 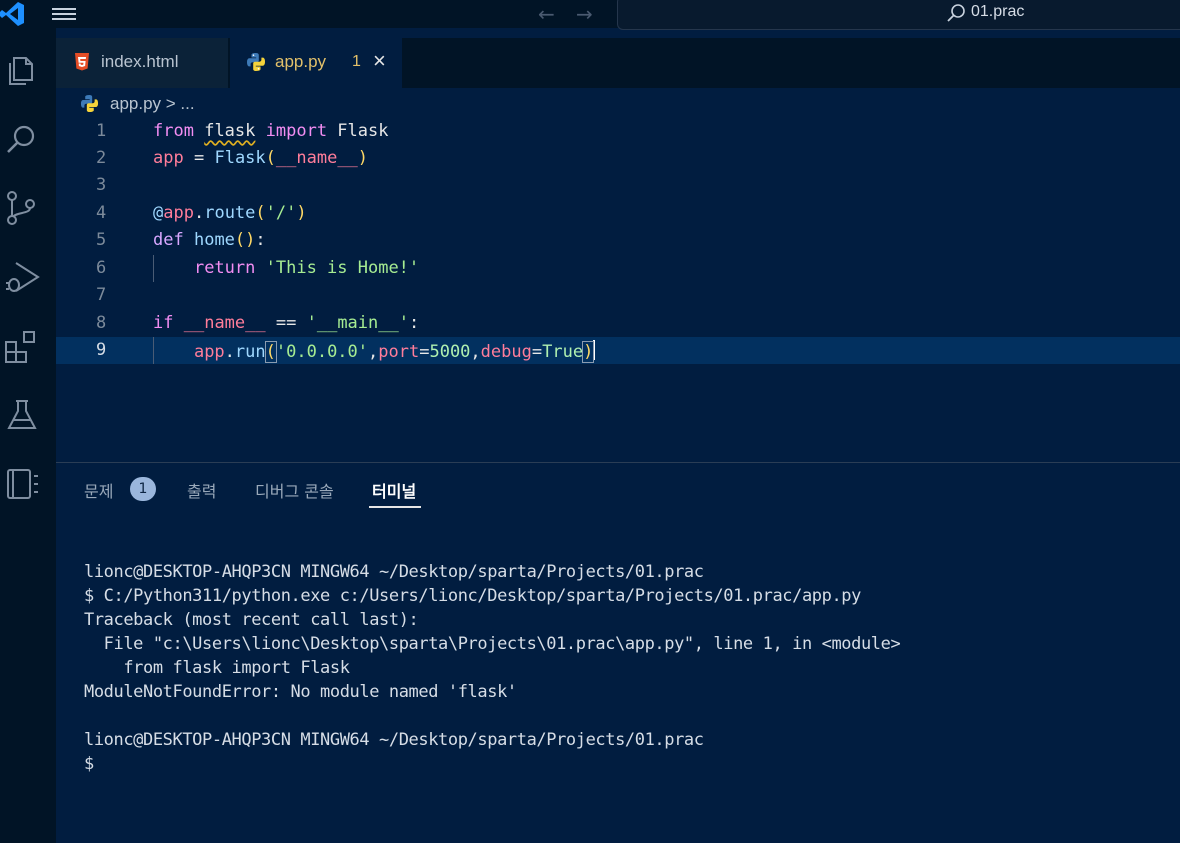 I want to click on tab-problems: 문제, so click(x=98, y=490).